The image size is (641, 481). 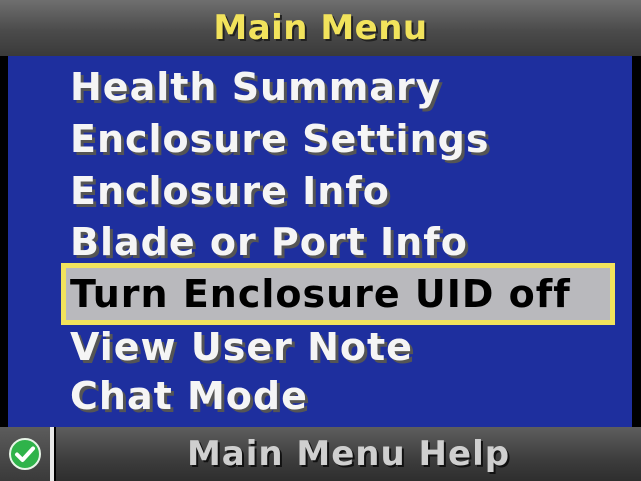 What do you see at coordinates (230, 191) in the screenshot?
I see `menu-item-enclosure-info: Enclosure Info` at bounding box center [230, 191].